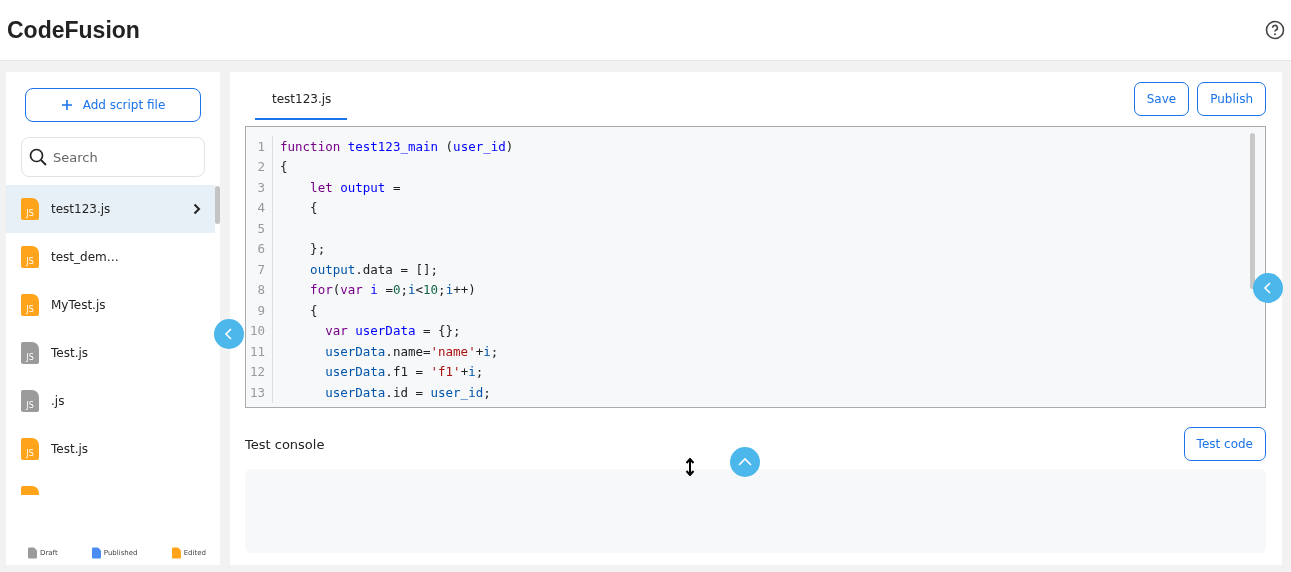 This screenshot has height=572, width=1291. Describe the element at coordinates (259, 166) in the screenshot. I see `line-number: 2` at that location.